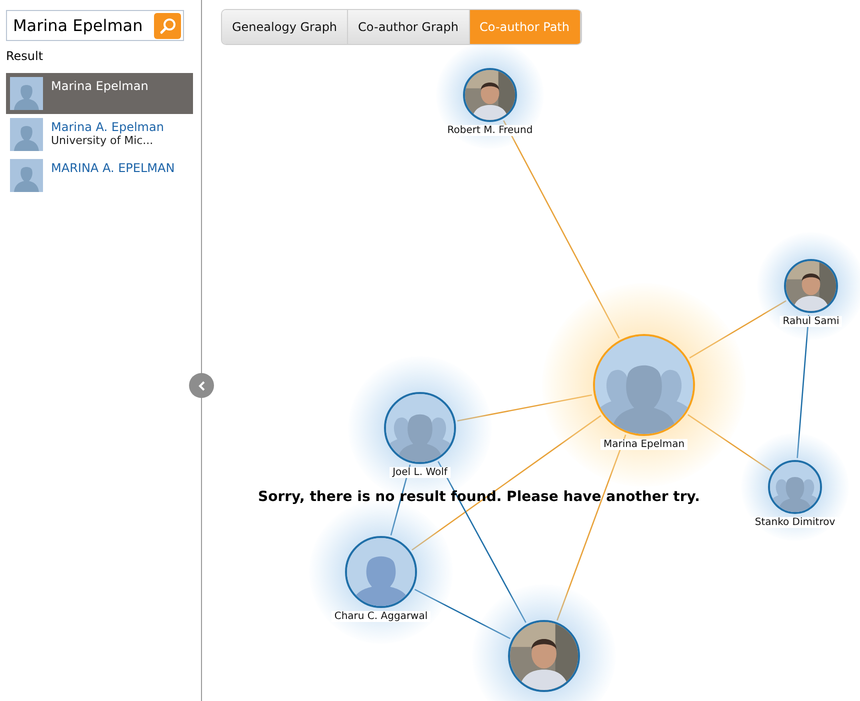 This screenshot has width=860, height=701. What do you see at coordinates (107, 127) in the screenshot?
I see `result-name: Marina A. Epelman` at bounding box center [107, 127].